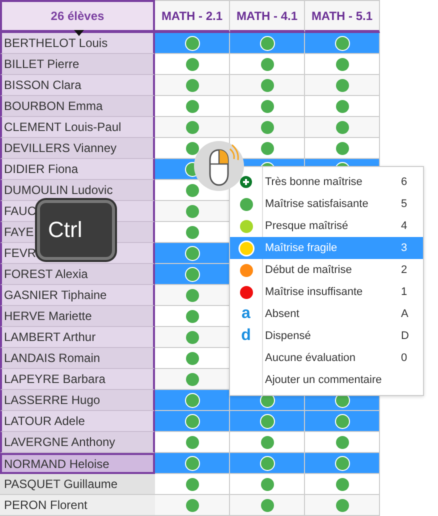 The height and width of the screenshot is (516, 438). Describe the element at coordinates (246, 336) in the screenshot. I see `letter-icon: d` at that location.